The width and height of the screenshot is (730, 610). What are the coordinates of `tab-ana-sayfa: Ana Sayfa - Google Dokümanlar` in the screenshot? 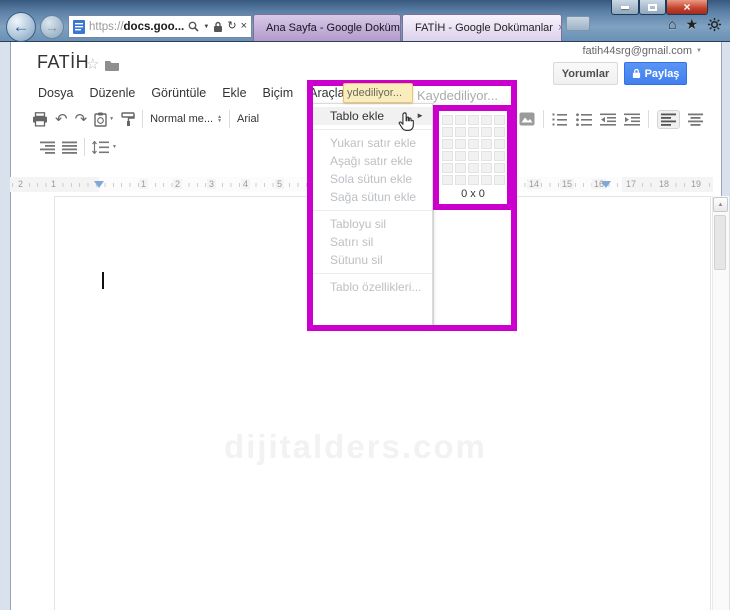 It's located at (327, 27).